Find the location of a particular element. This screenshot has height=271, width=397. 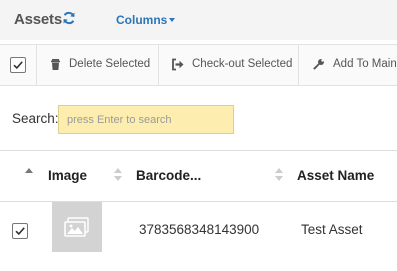

row-select-checkbox is located at coordinates (20, 231).